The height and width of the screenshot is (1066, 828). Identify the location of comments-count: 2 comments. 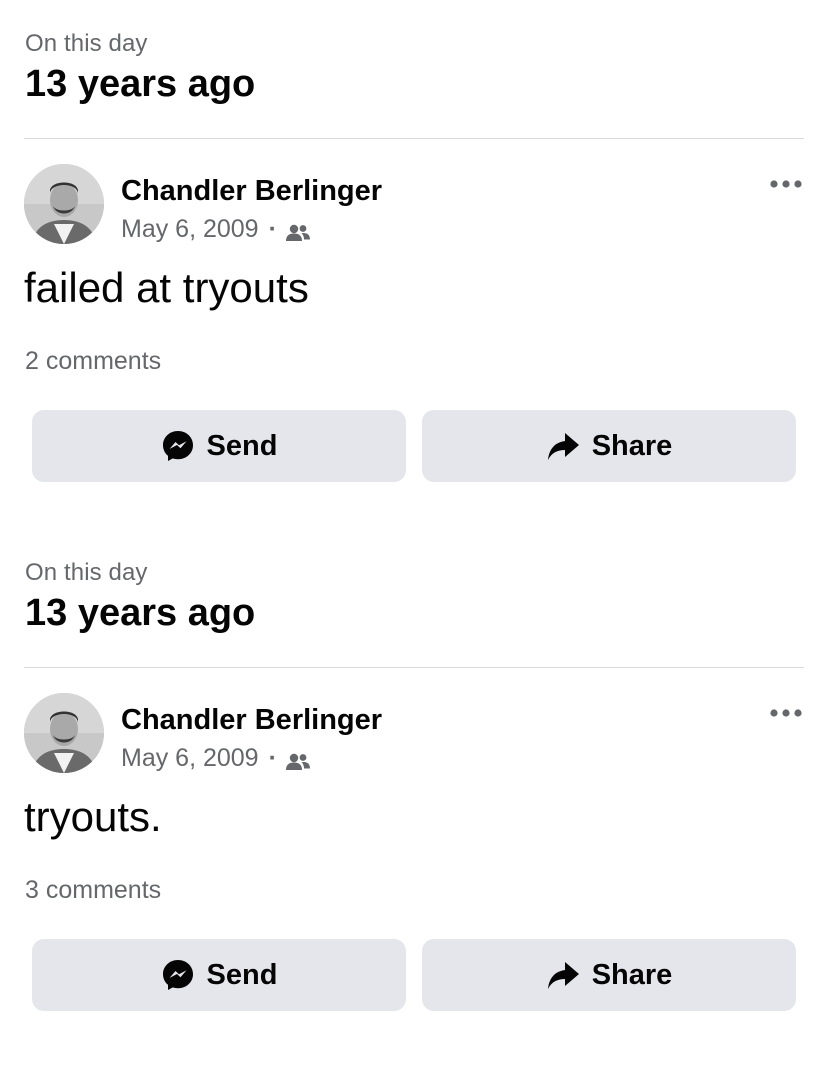
(93, 361).